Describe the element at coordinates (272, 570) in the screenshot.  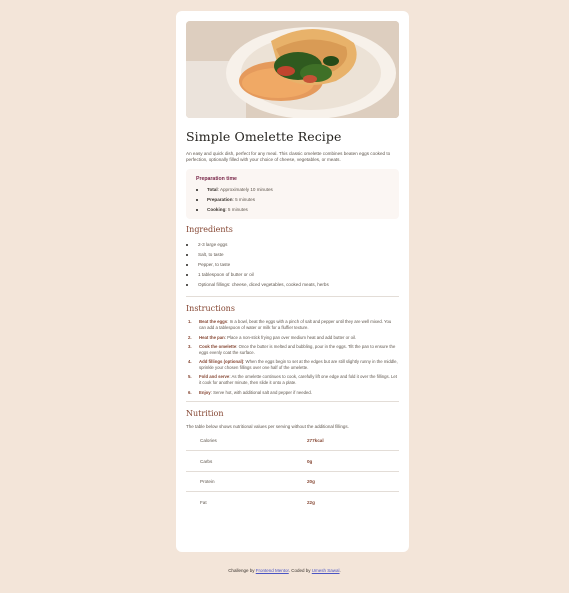
I see `frontend-mentor-link: Frontend Mentor` at that location.